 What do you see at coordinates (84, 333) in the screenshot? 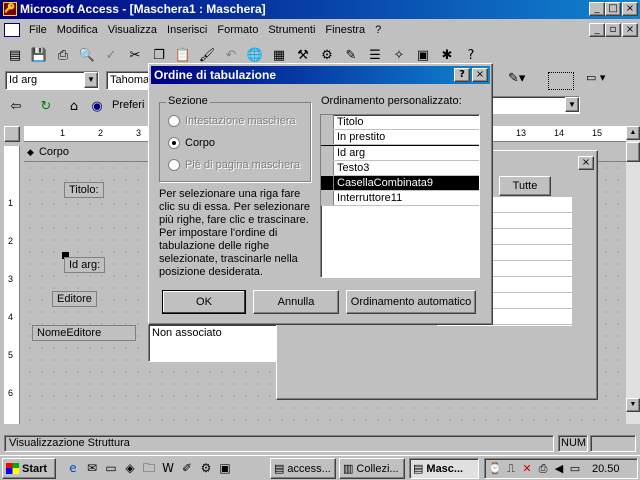
I see `label-nome-editore: NomeEditore` at bounding box center [84, 333].